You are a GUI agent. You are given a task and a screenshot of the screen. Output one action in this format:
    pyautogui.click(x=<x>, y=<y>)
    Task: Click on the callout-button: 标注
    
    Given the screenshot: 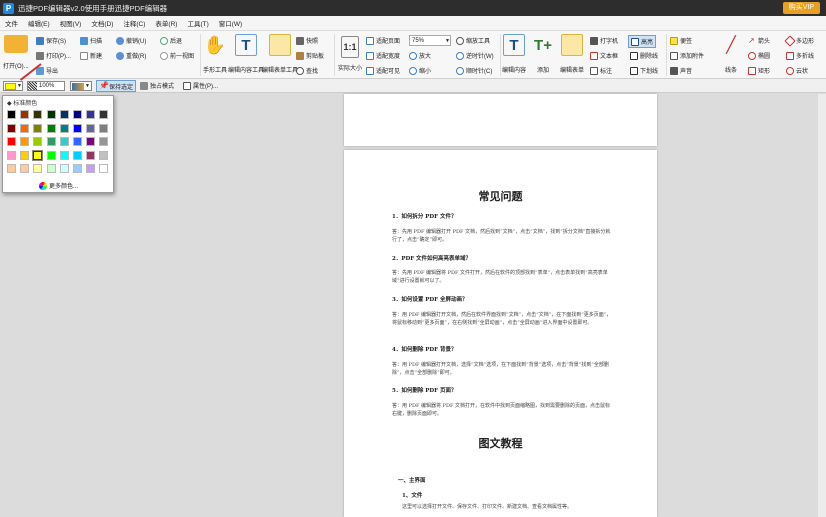 What is the action you would take?
    pyautogui.click(x=601, y=70)
    